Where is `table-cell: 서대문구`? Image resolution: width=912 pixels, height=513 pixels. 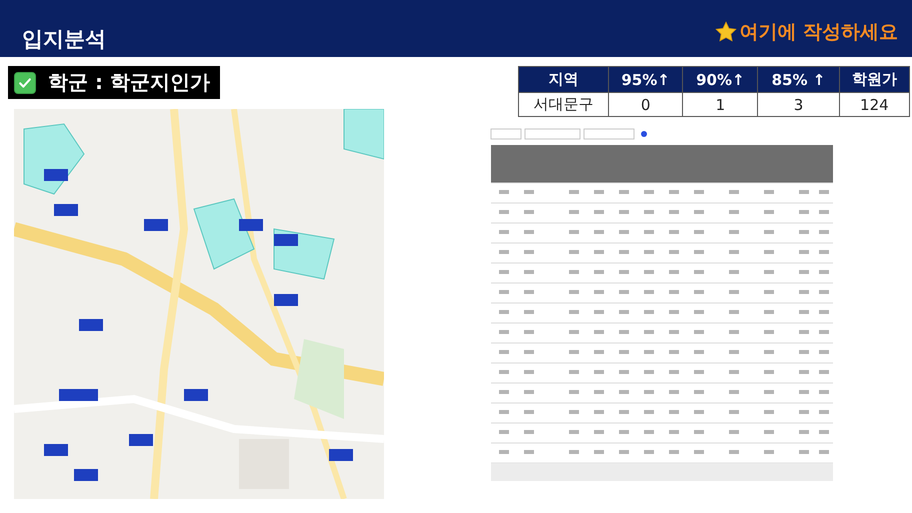
table-cell: 서대문구 is located at coordinates (563, 104).